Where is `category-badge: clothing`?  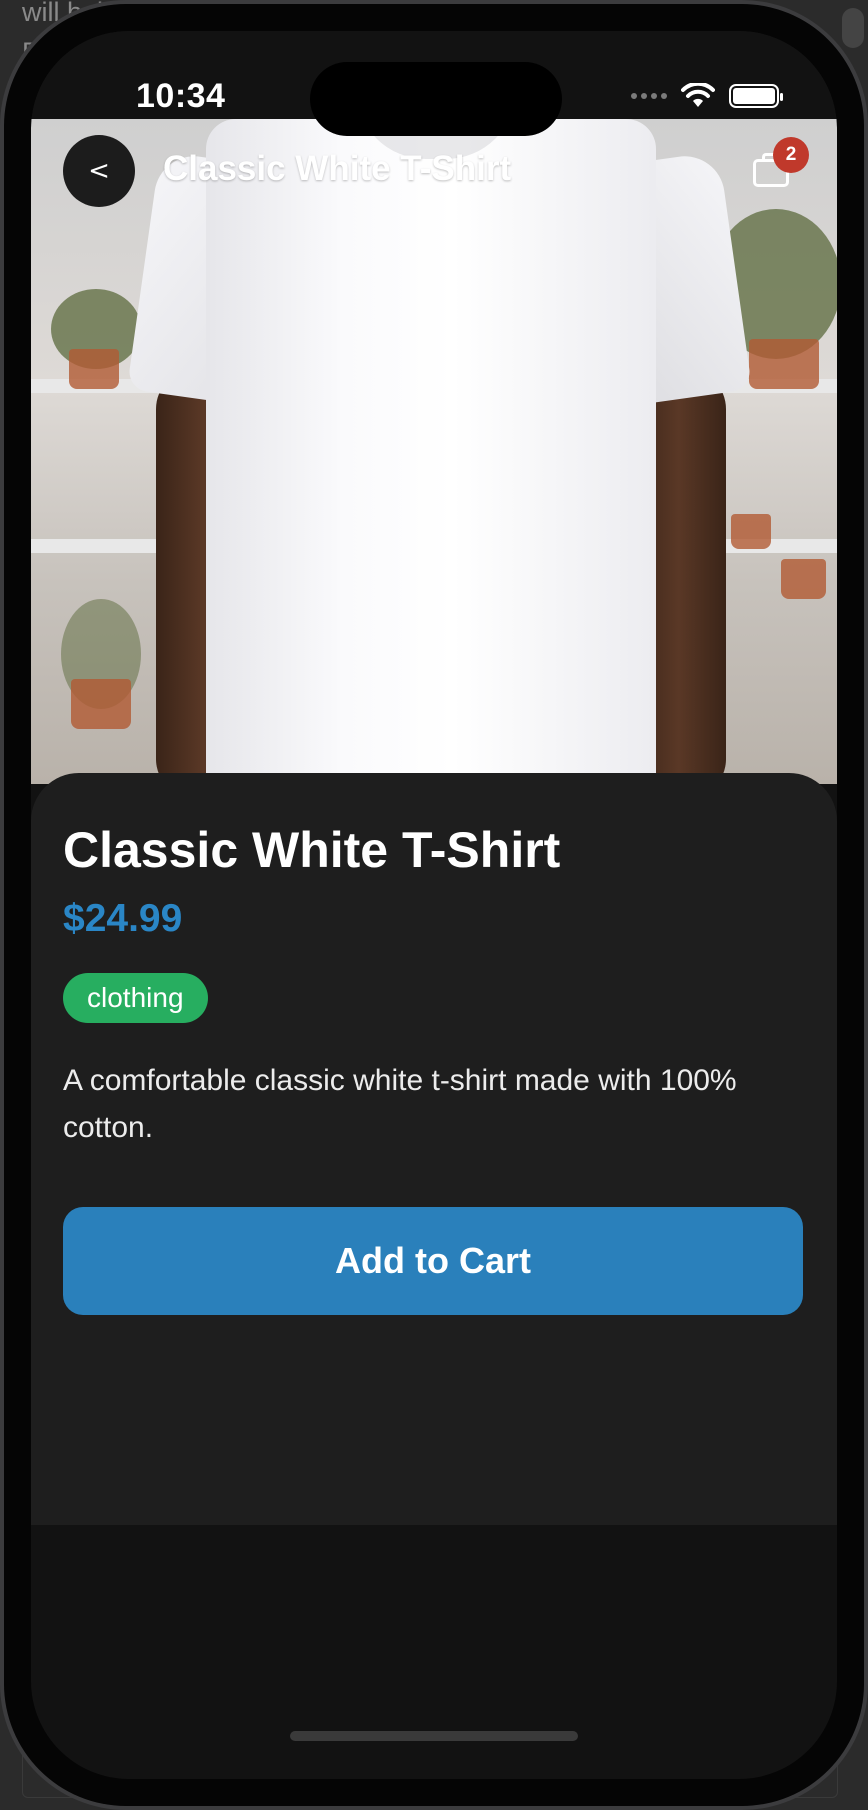
category-badge: clothing is located at coordinates (135, 998).